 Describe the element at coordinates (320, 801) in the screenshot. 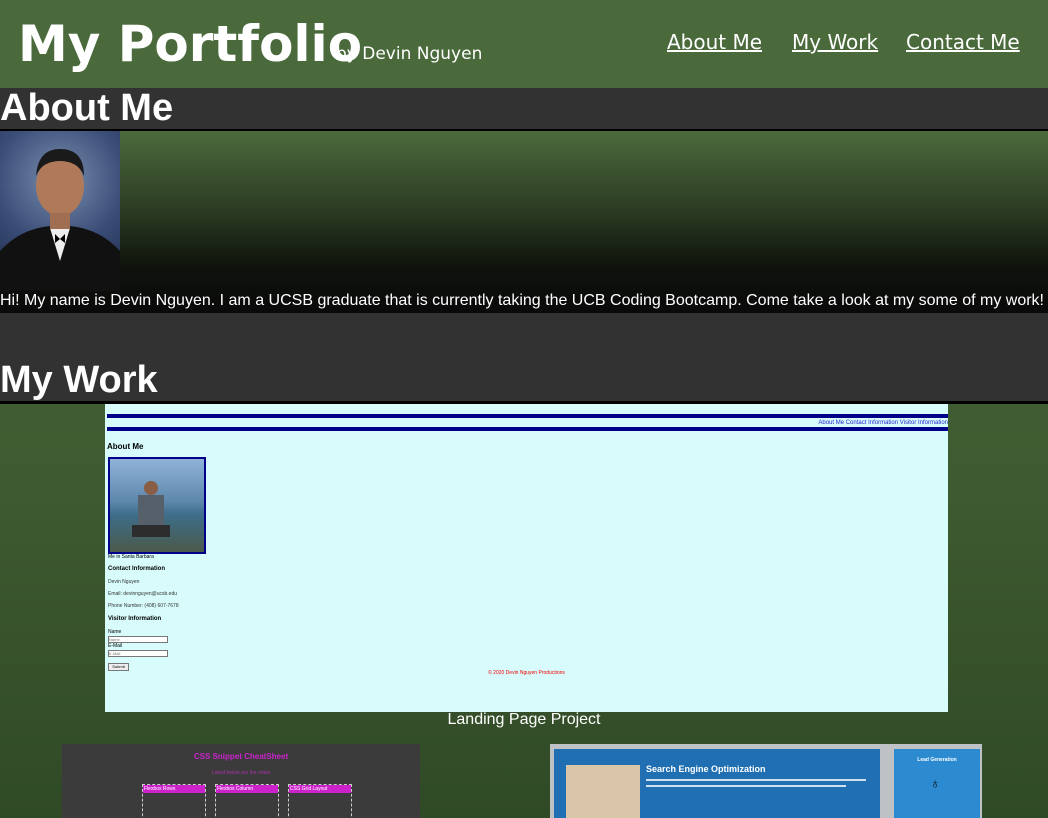

I see `css-box-grid-layout: CSS Grid Layout` at that location.